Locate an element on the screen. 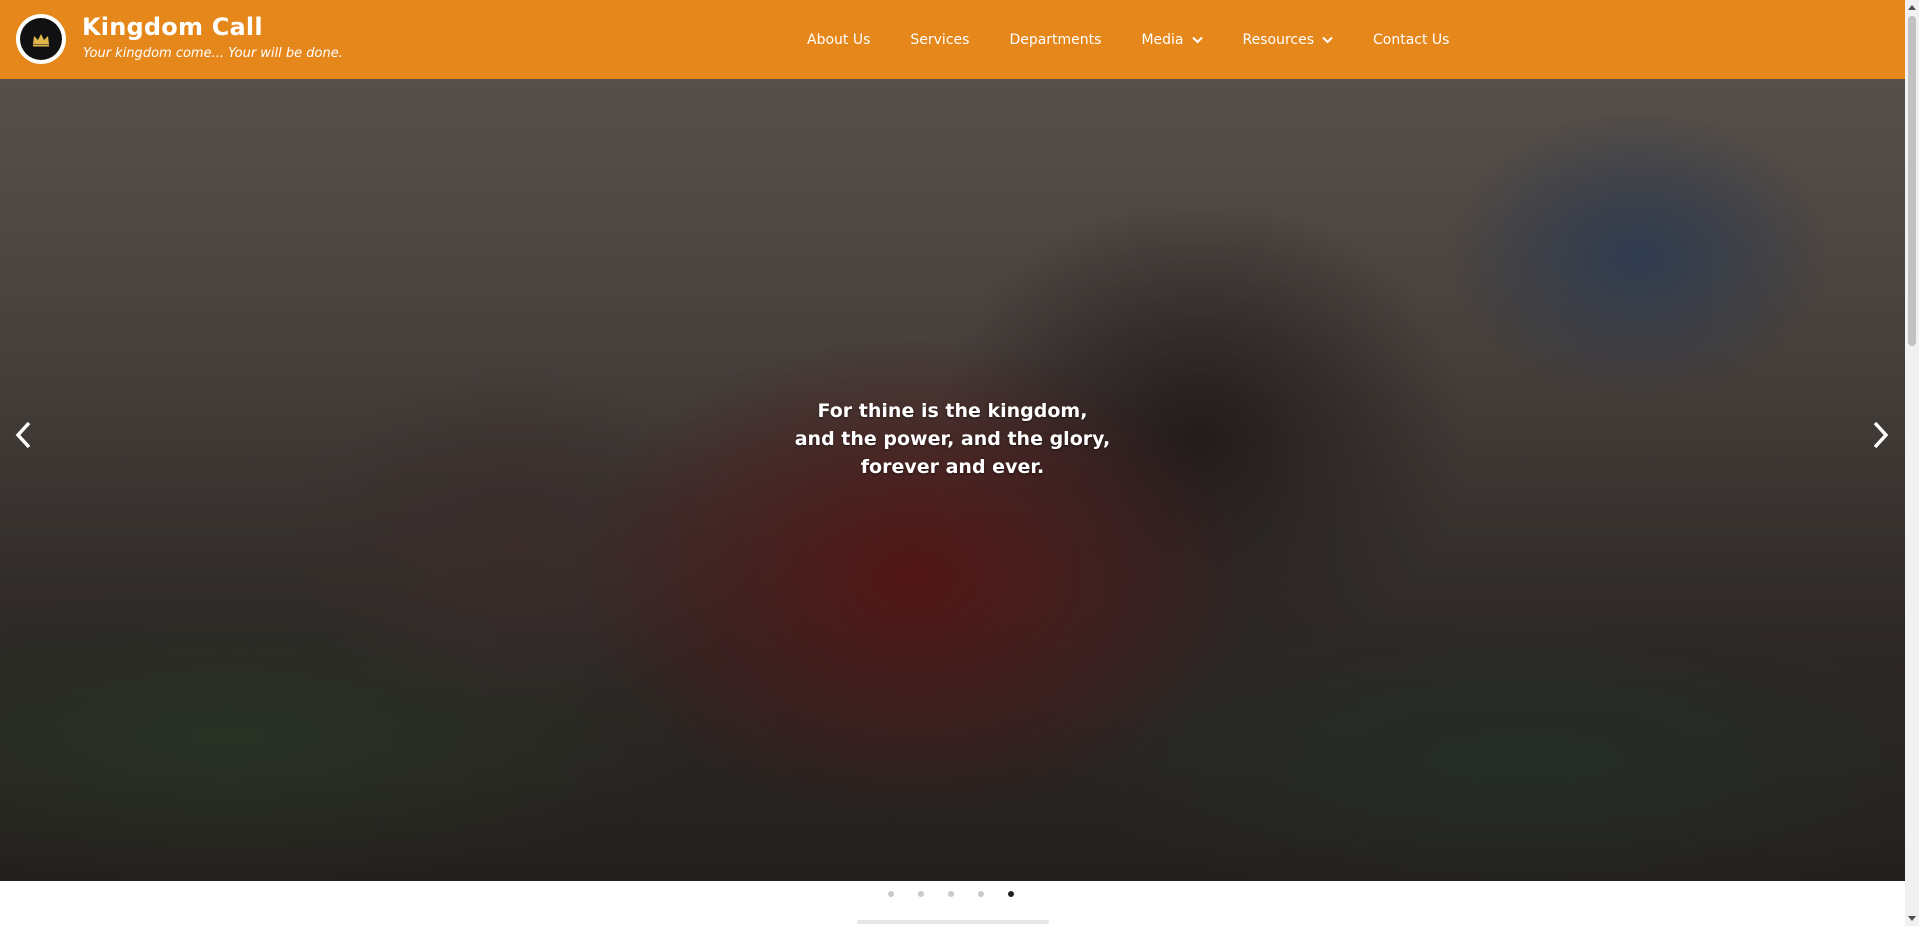 This screenshot has width=1919, height=926. nav-item-about-us: About Us is located at coordinates (838, 40).